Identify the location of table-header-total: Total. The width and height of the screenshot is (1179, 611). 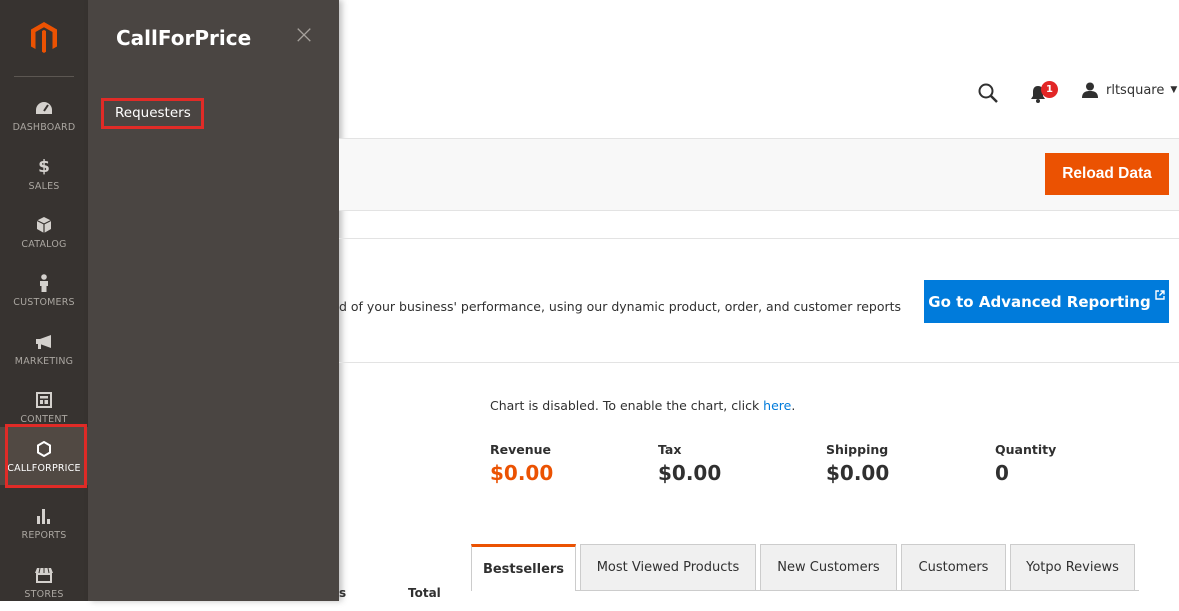
(424, 593).